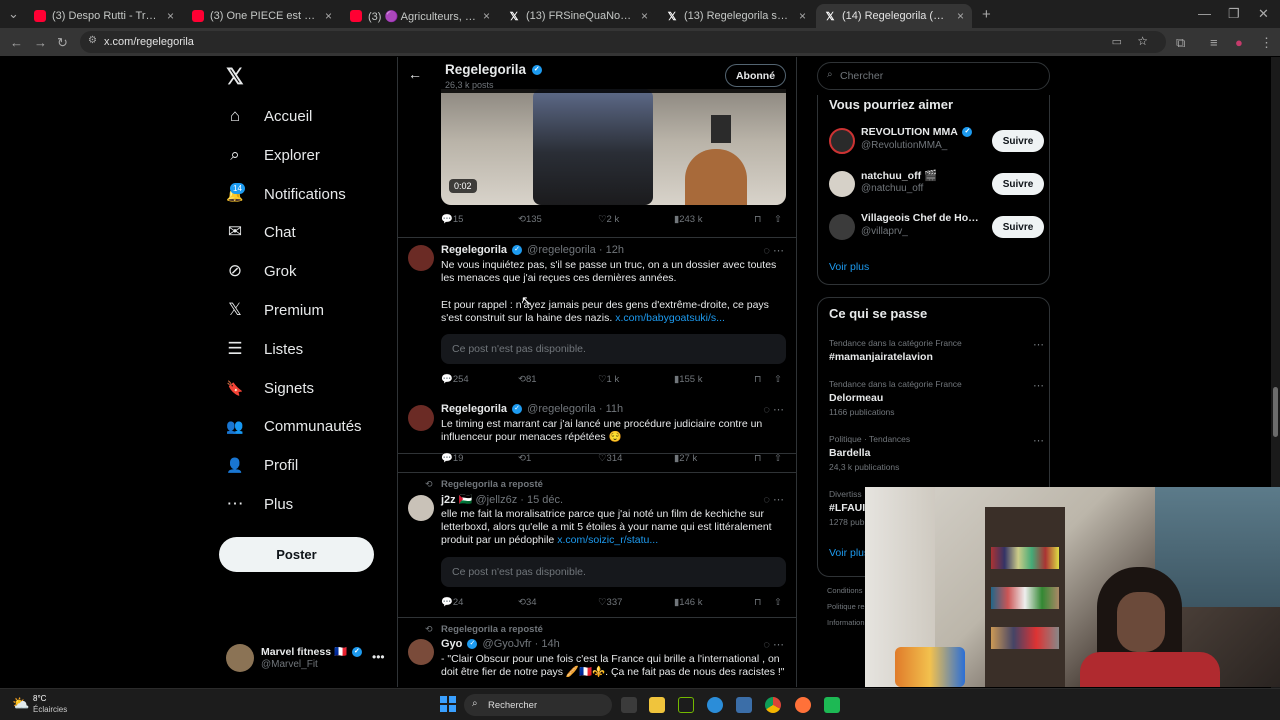 The height and width of the screenshot is (720, 1280). I want to click on nav-item-explore: ⌕ Explorer, so click(272, 155).